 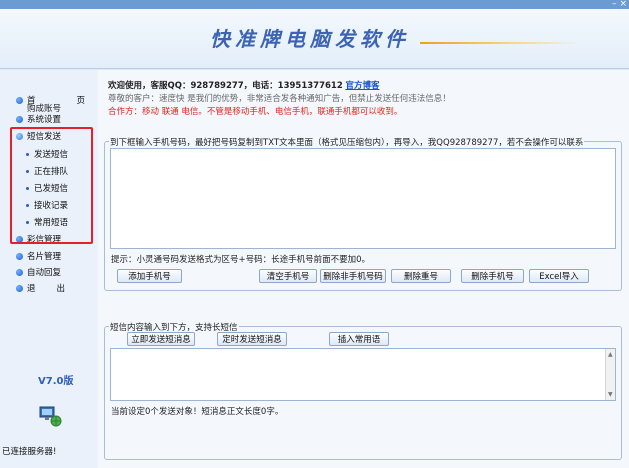 I want to click on delete-duplicates-button: 删除重号, so click(x=421, y=276).